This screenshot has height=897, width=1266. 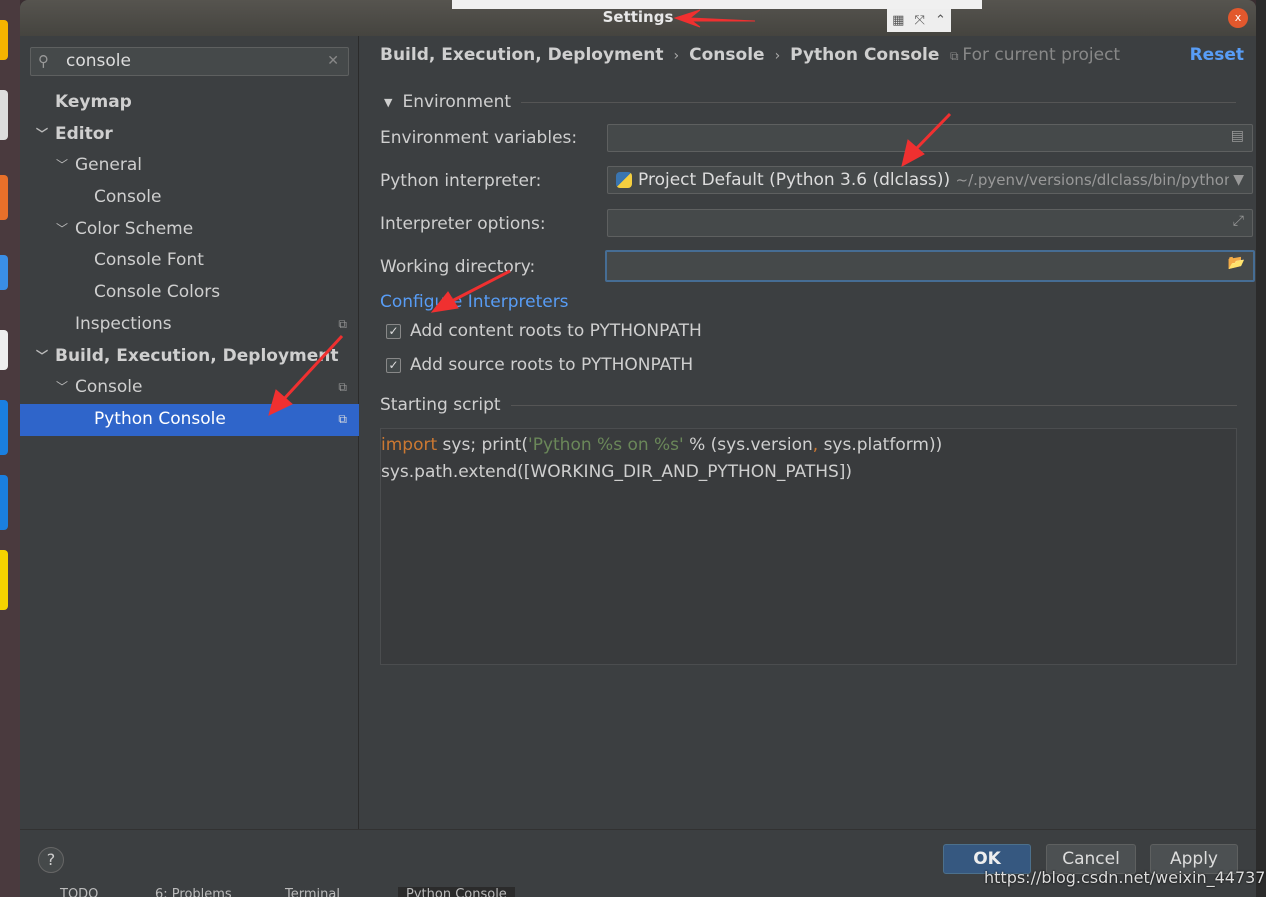 I want to click on tree-item-keymap: Keymap, so click(x=189, y=103).